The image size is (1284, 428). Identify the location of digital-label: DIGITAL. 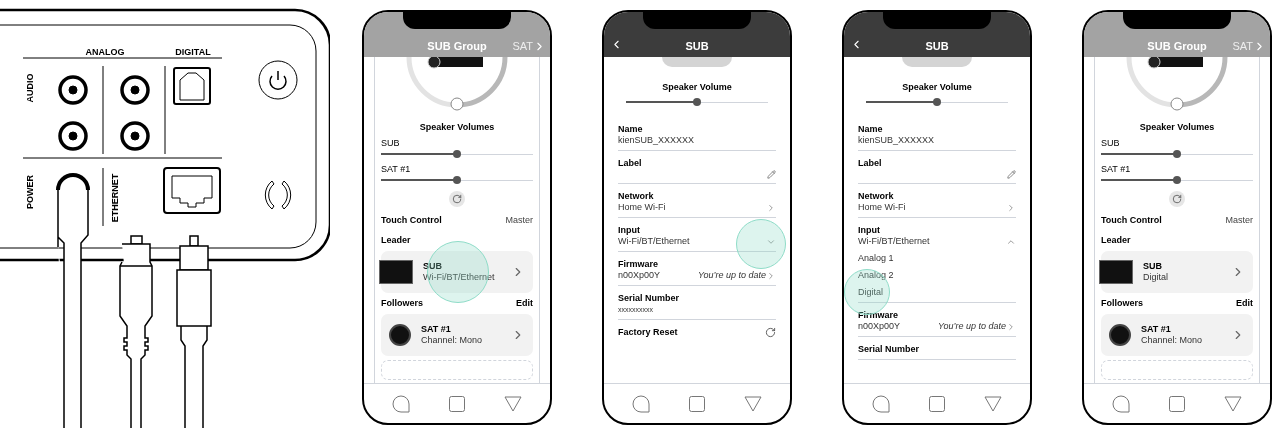
(193, 52).